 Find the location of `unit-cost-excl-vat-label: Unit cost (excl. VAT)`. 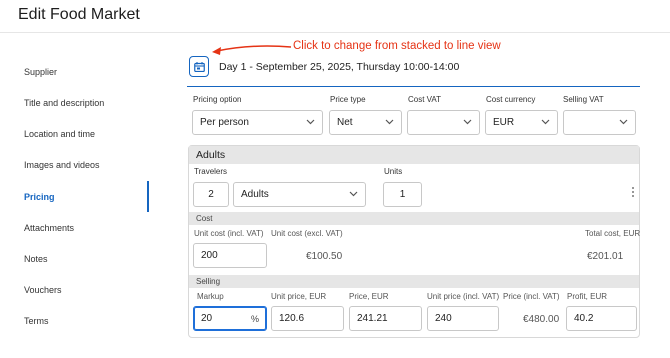

unit-cost-excl-vat-label: Unit cost (excl. VAT) is located at coordinates (307, 233).